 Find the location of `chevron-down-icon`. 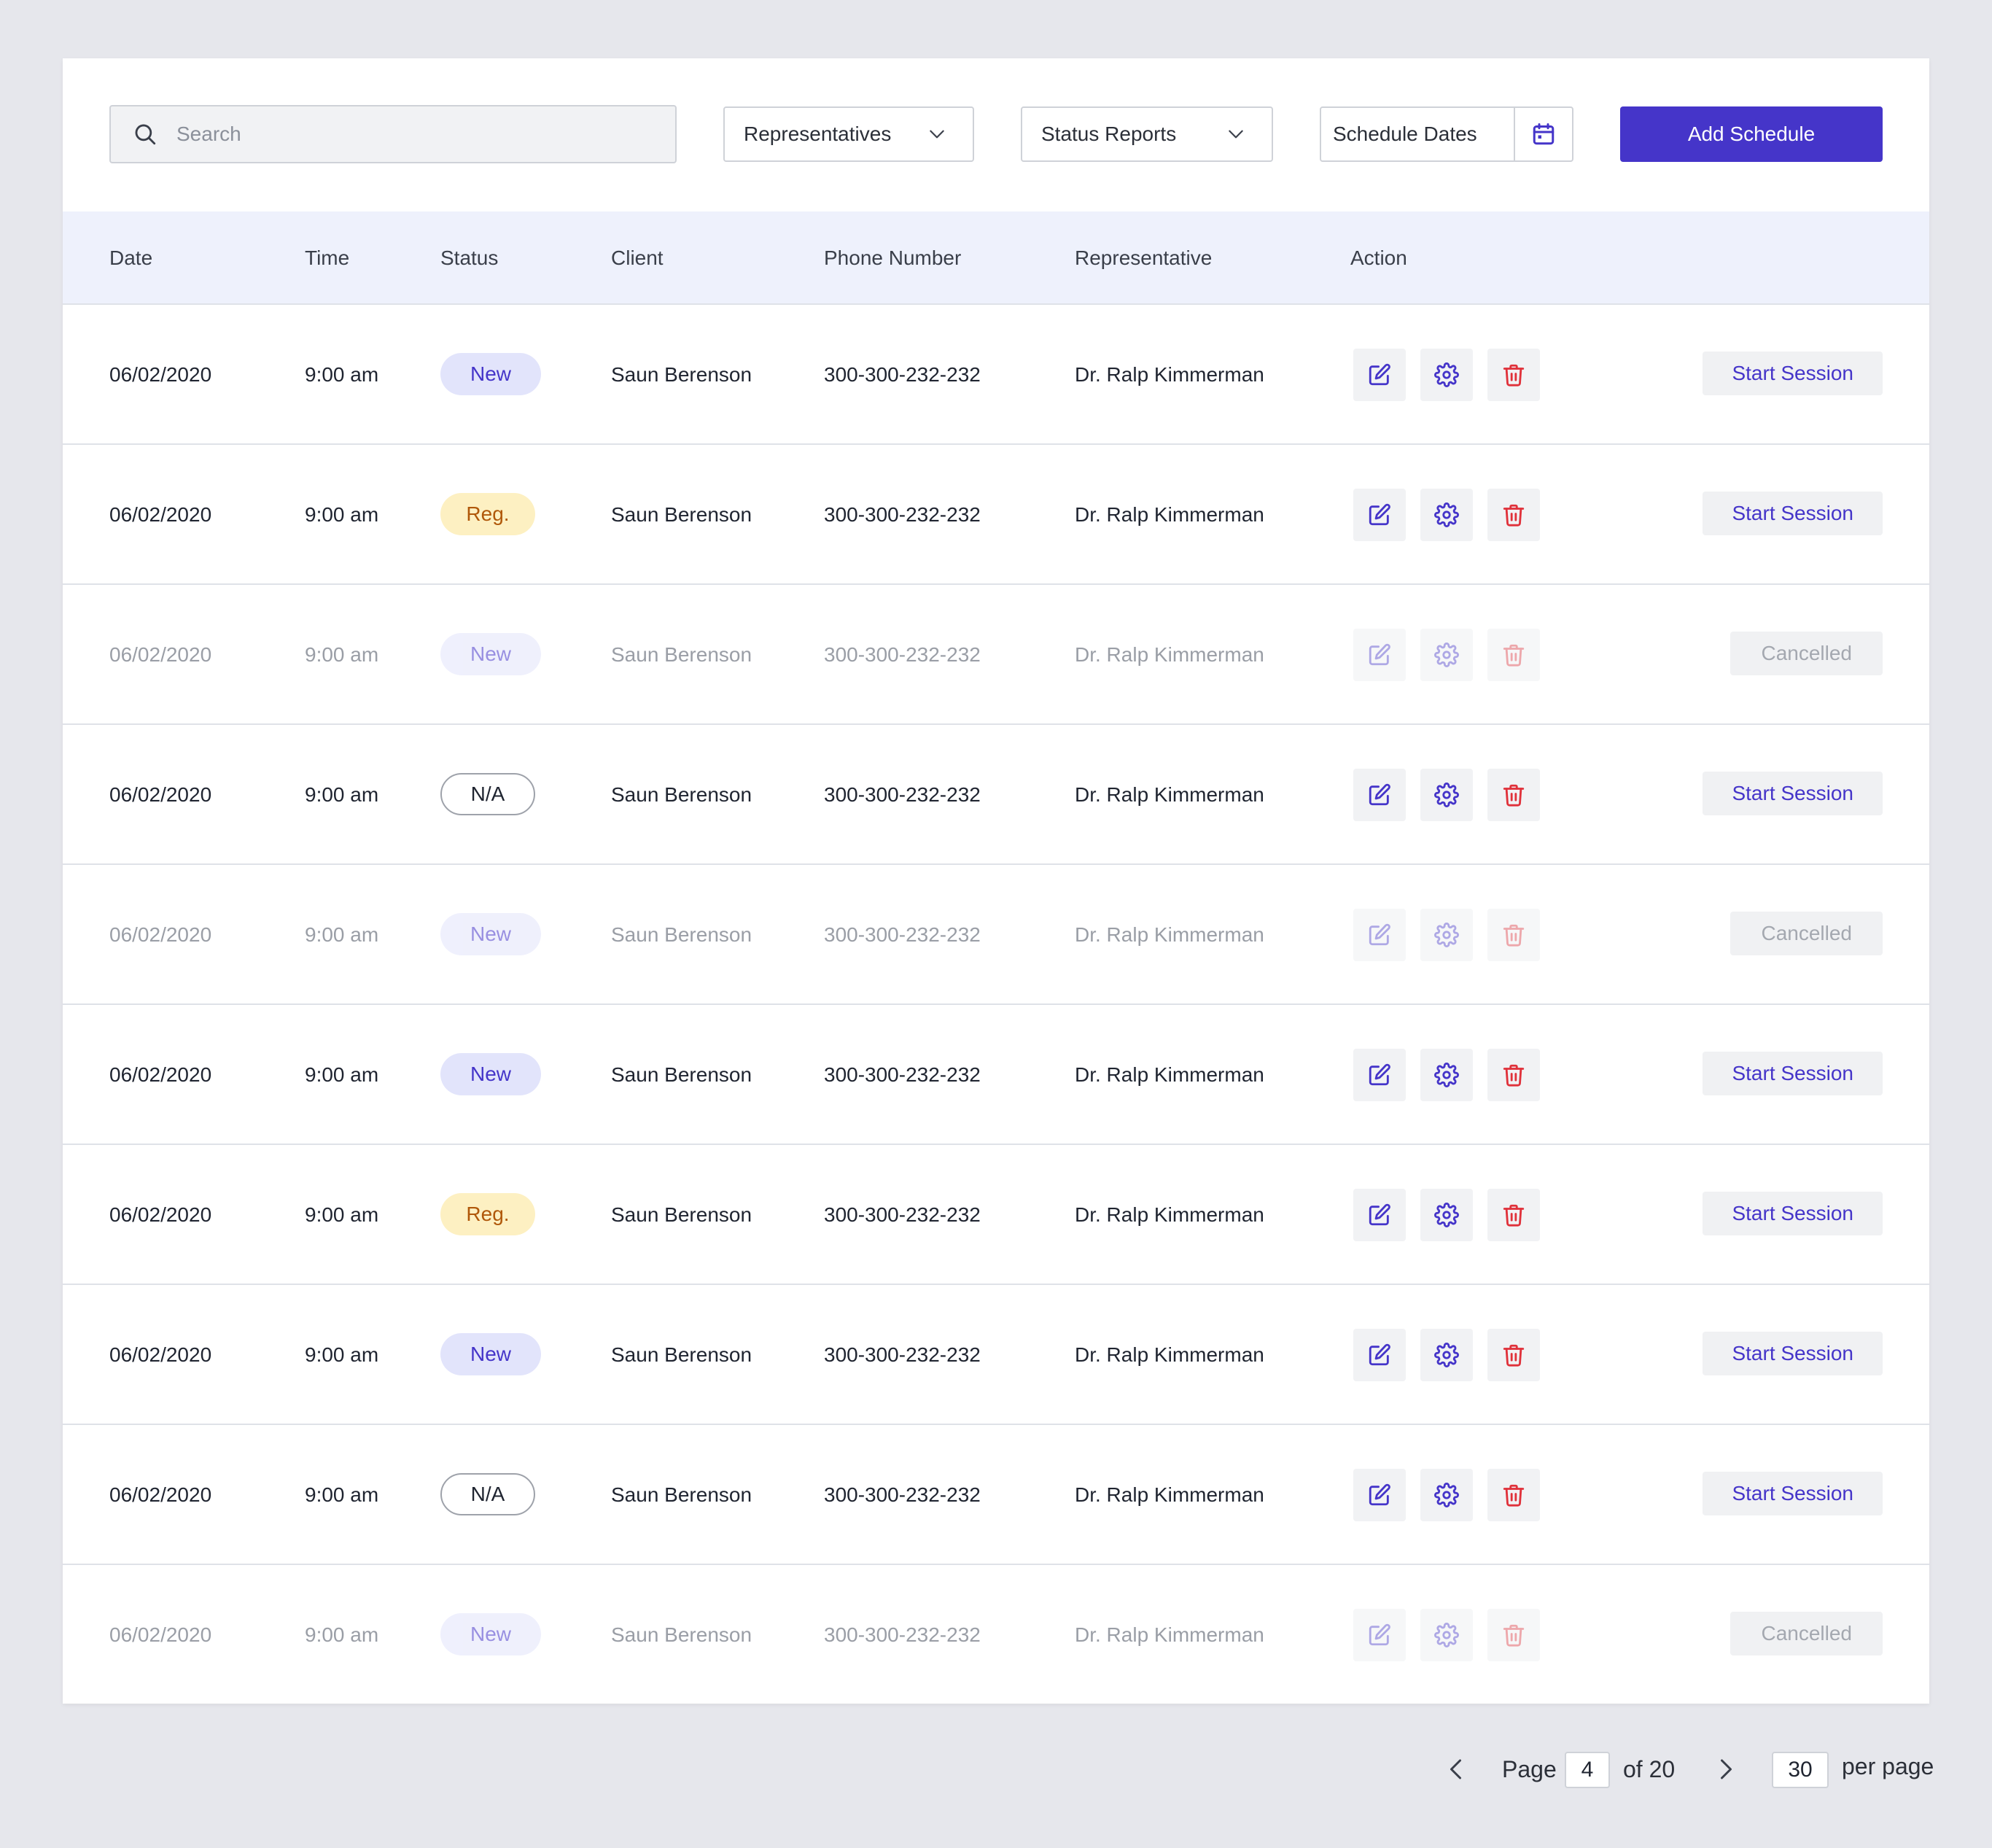

chevron-down-icon is located at coordinates (1236, 134).